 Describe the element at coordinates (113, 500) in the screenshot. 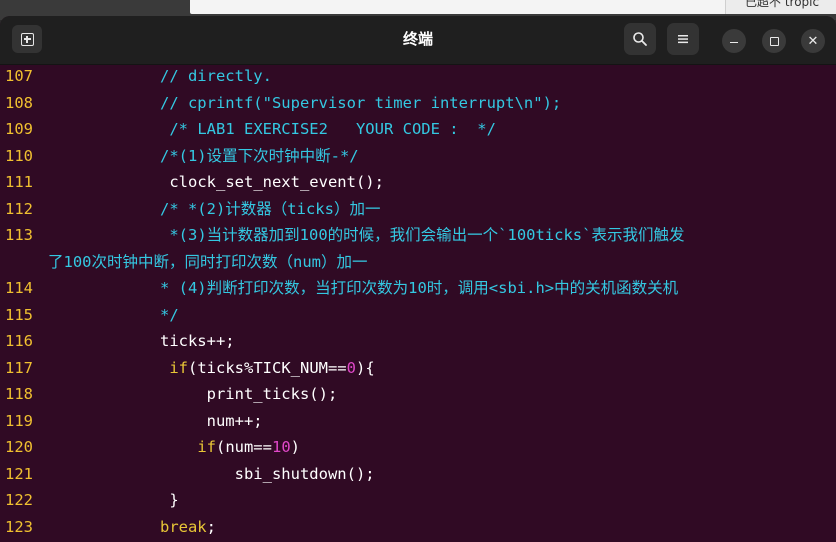

I see `line-code: }` at that location.